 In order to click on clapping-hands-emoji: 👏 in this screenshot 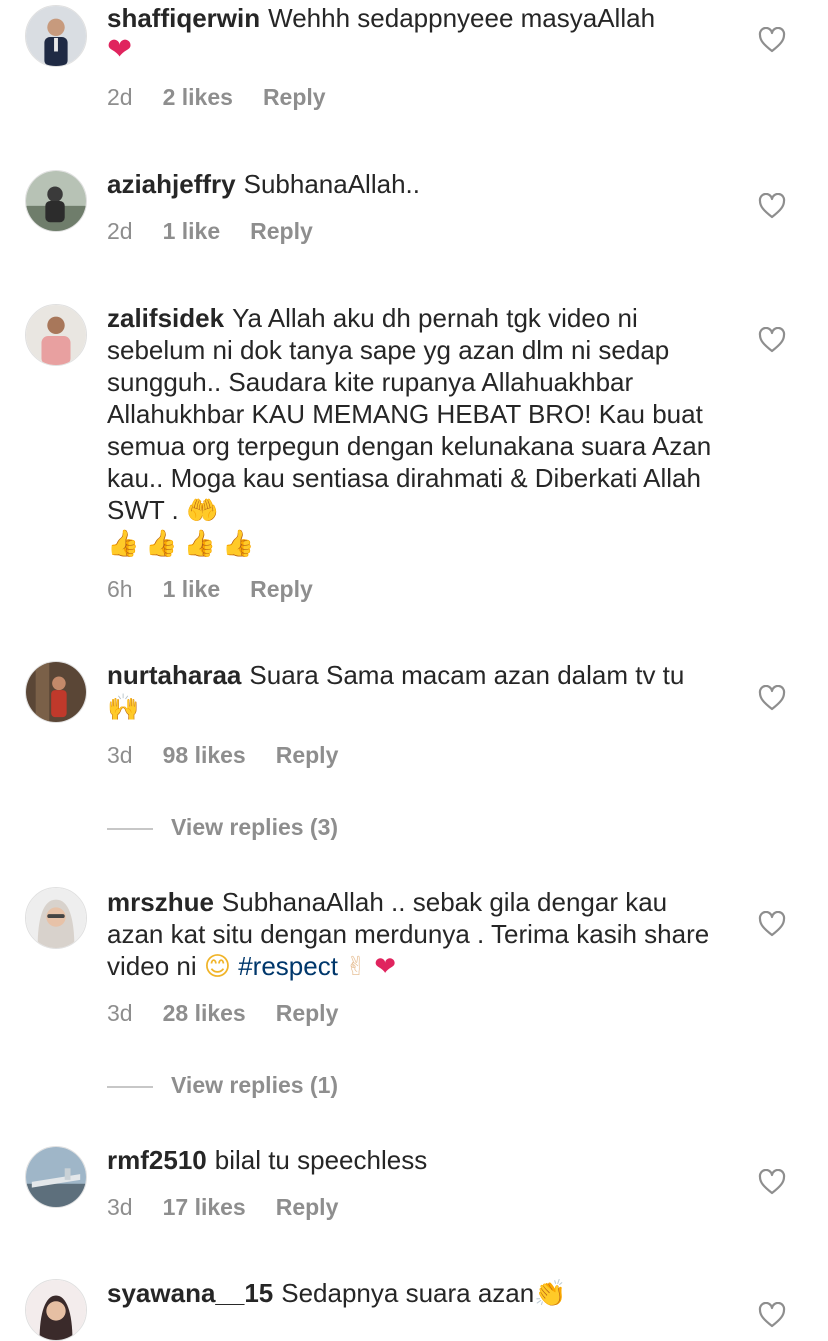, I will do `click(550, 1294)`.